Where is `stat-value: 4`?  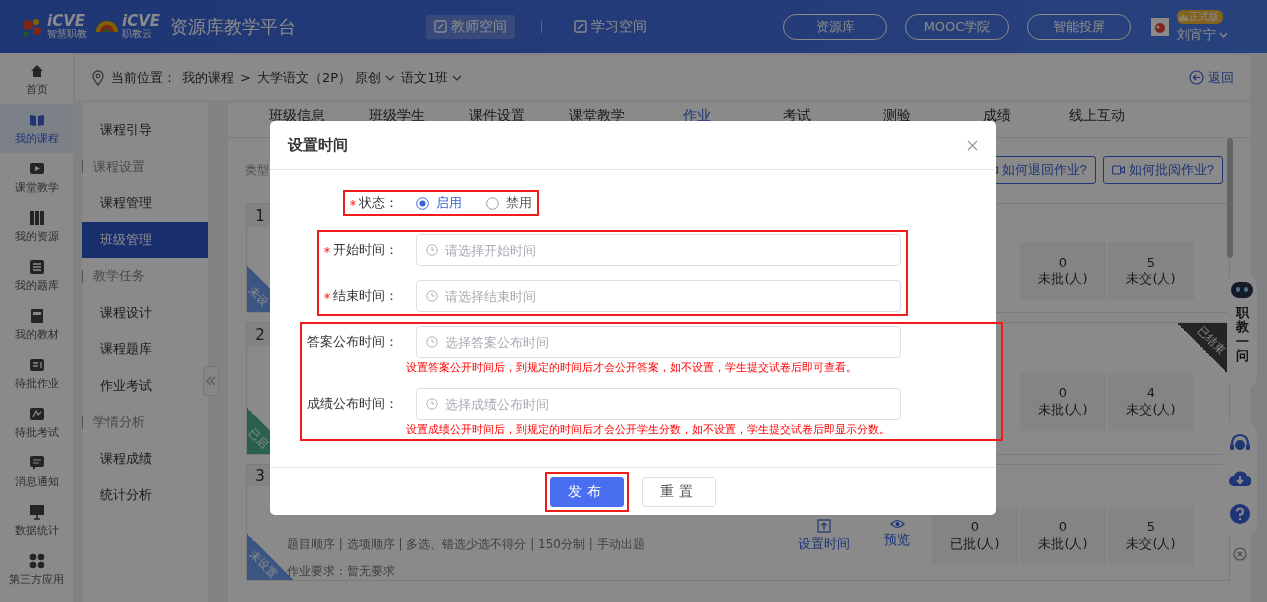
stat-value: 4 is located at coordinates (1151, 393).